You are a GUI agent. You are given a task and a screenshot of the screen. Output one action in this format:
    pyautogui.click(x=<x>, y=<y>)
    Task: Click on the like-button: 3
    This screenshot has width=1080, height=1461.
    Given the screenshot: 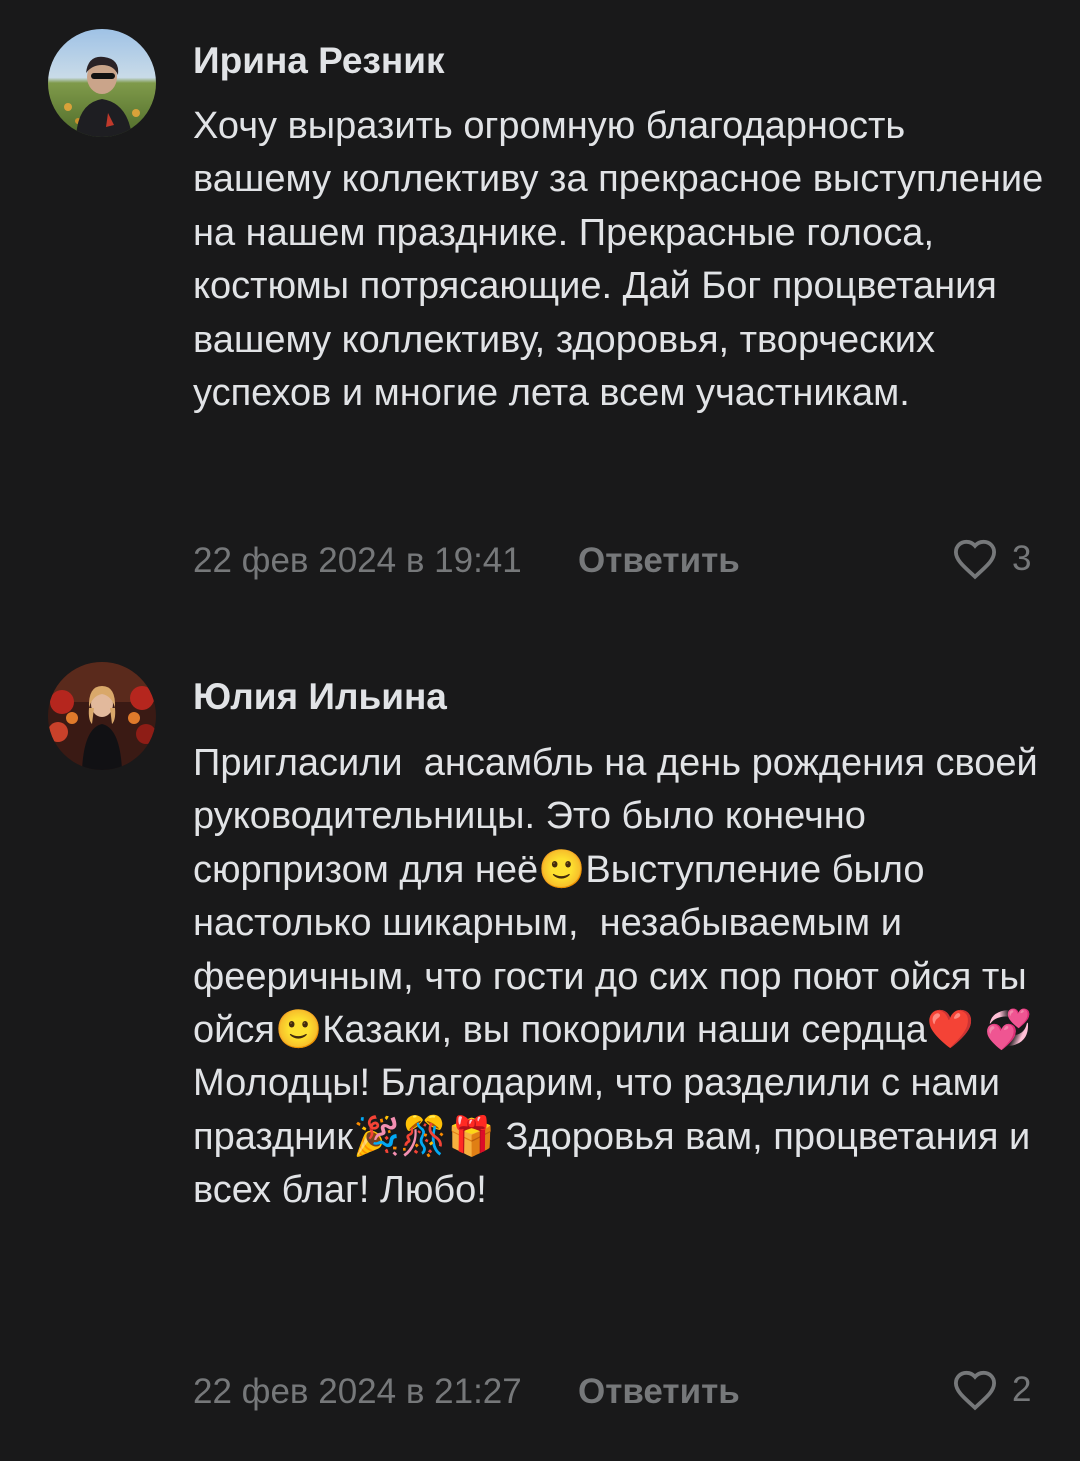 What is the action you would take?
    pyautogui.click(x=991, y=559)
    